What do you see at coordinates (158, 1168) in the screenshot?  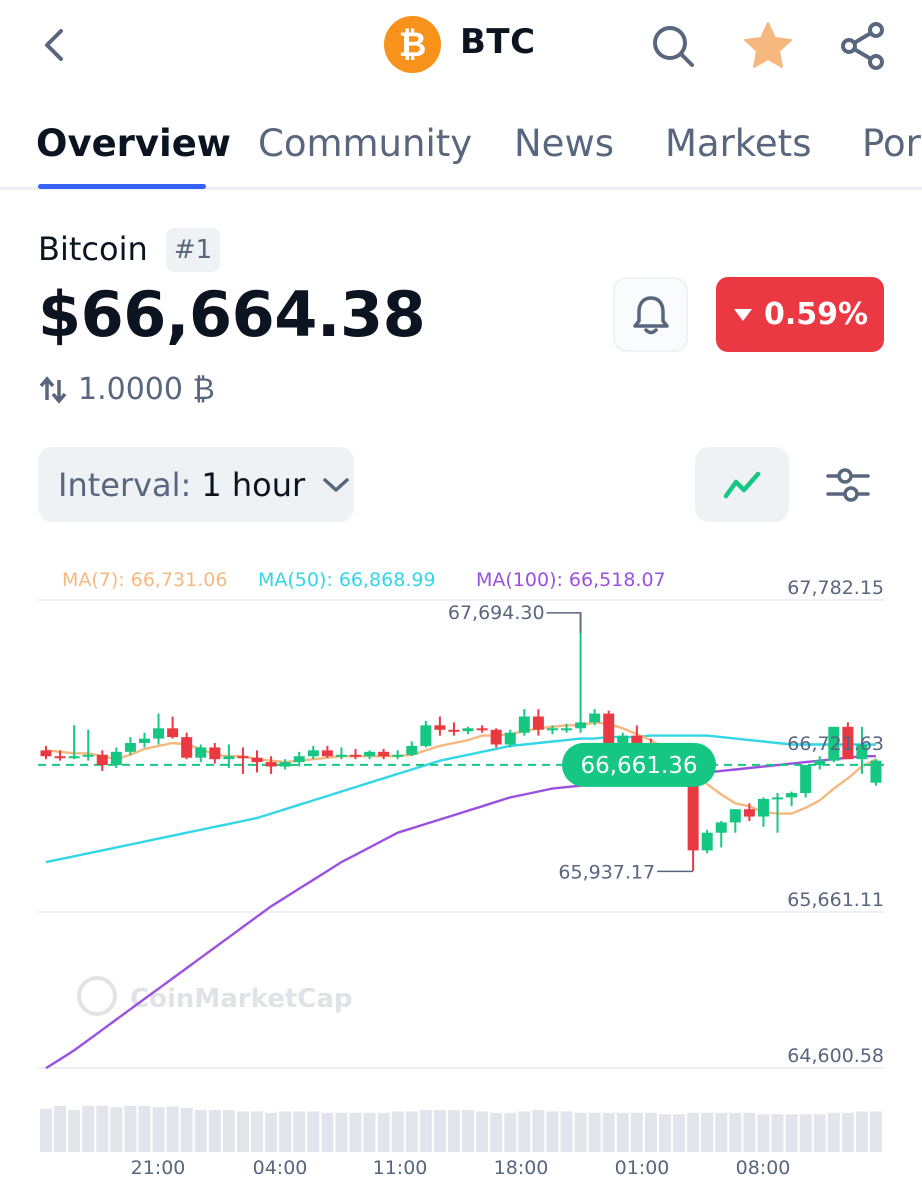 I see `x-tick-label: 21:00` at bounding box center [158, 1168].